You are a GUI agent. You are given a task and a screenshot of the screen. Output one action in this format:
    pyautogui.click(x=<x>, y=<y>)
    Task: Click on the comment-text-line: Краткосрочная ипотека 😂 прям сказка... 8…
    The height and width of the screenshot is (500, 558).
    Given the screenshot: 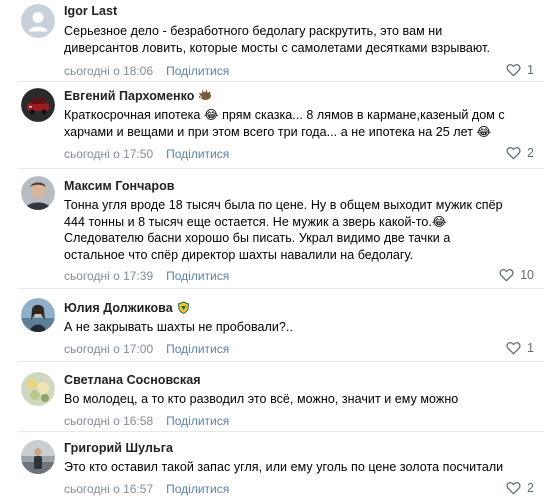 What is the action you would take?
    pyautogui.click(x=284, y=115)
    